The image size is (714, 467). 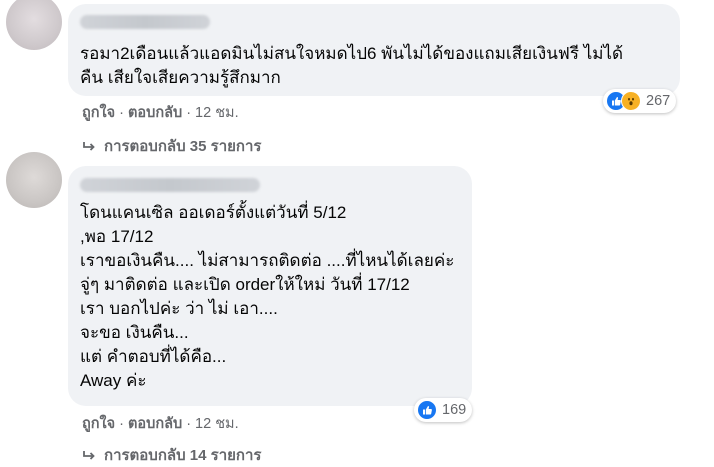 What do you see at coordinates (183, 146) in the screenshot?
I see `replies-count-label: การตอบกลับ 35 รายการ` at bounding box center [183, 146].